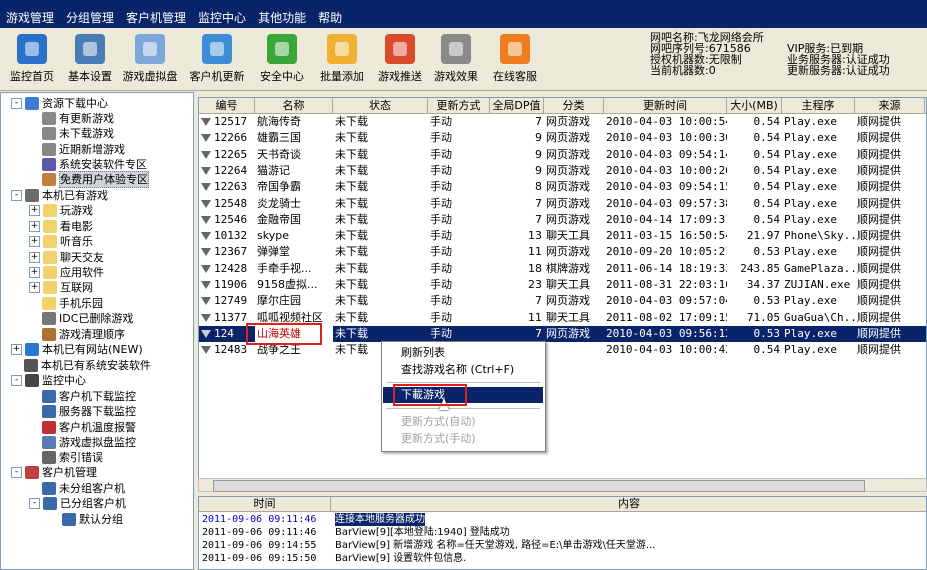 The image size is (927, 570). I want to click on table-cell: 9, so click(538, 138).